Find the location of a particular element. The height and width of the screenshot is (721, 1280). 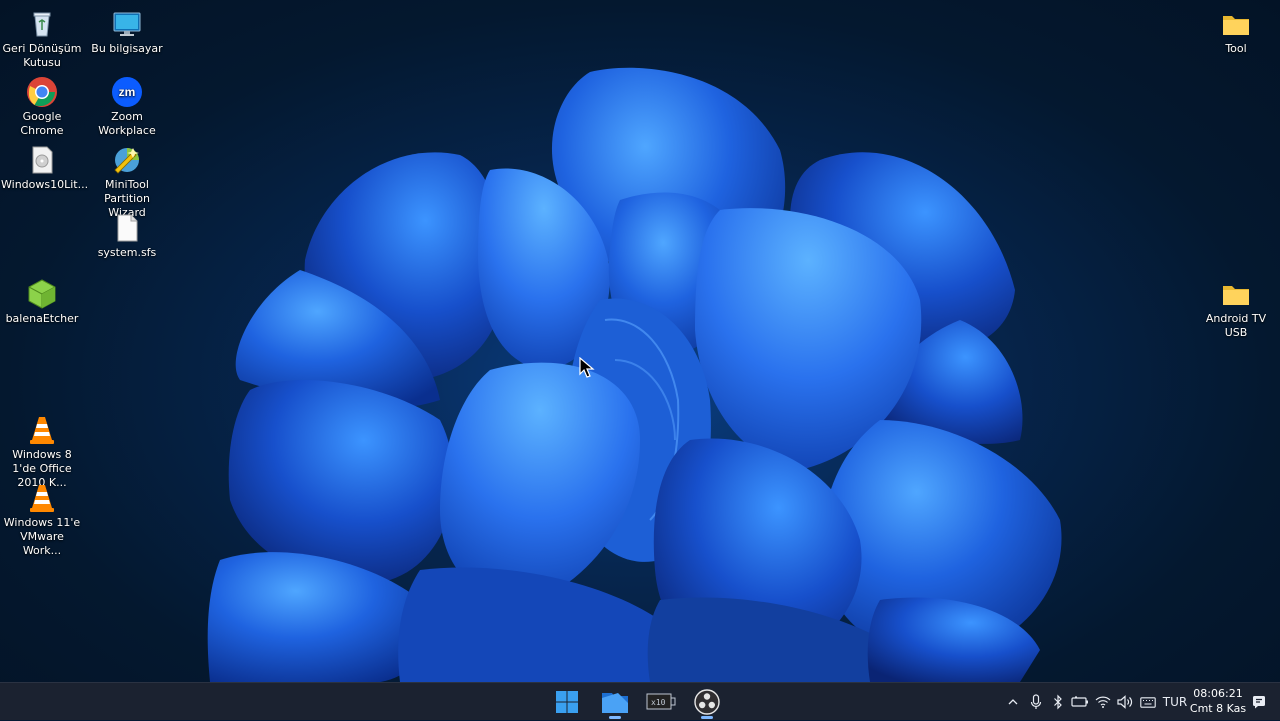

desktop-icon-android-tv-usb-folder: Android TV USB is located at coordinates (1236, 307).